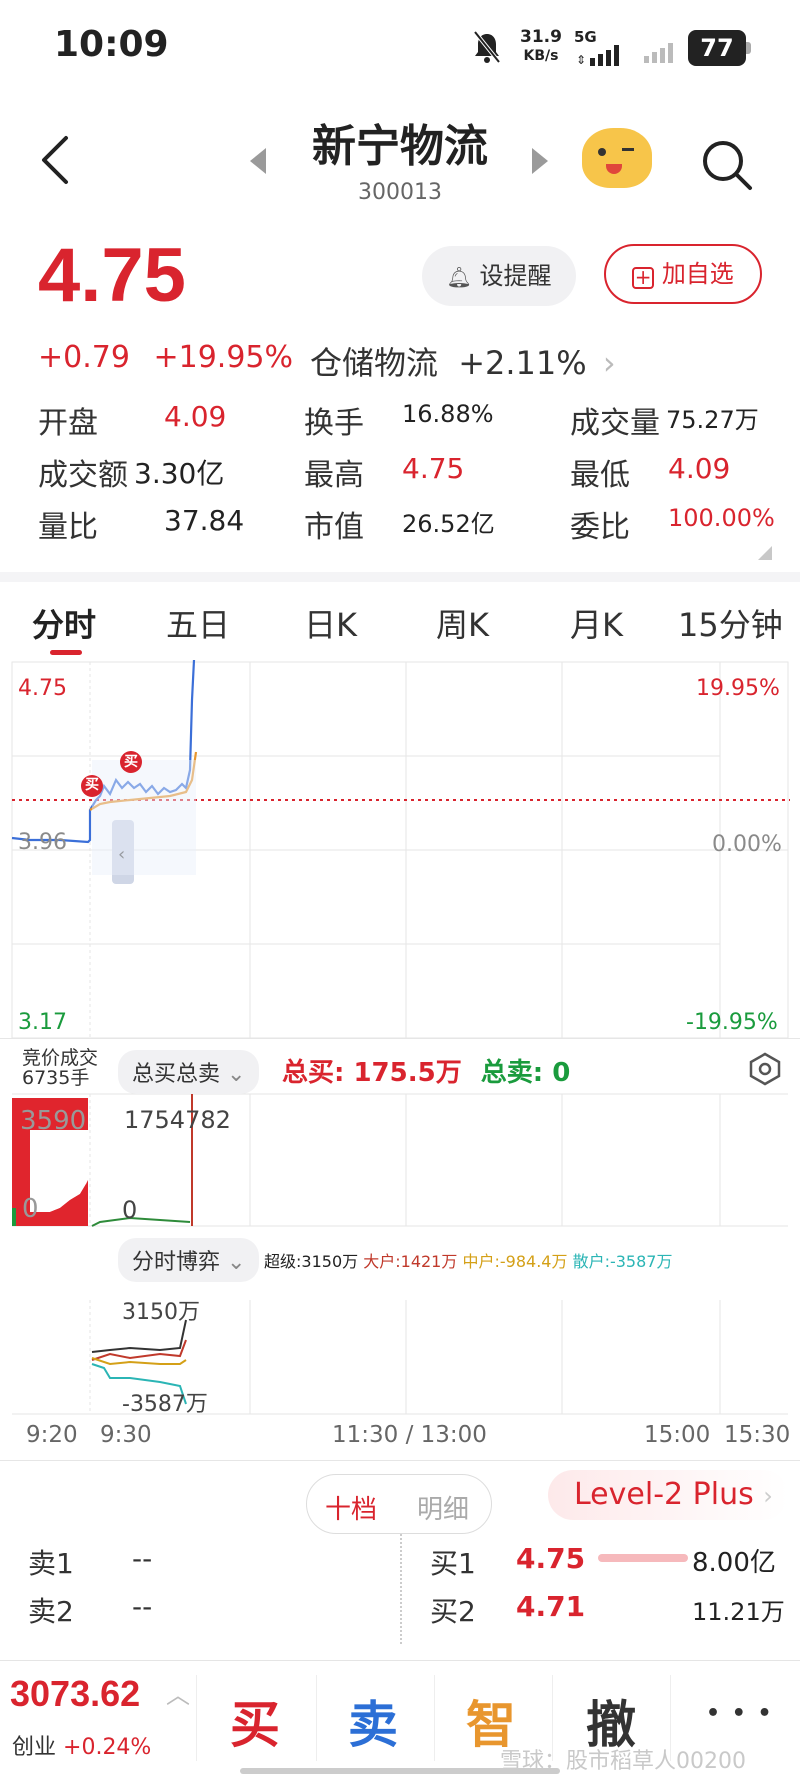 The image size is (800, 1778). Describe the element at coordinates (453, 1563) in the screenshot. I see `bid1-label: 买1` at that location.